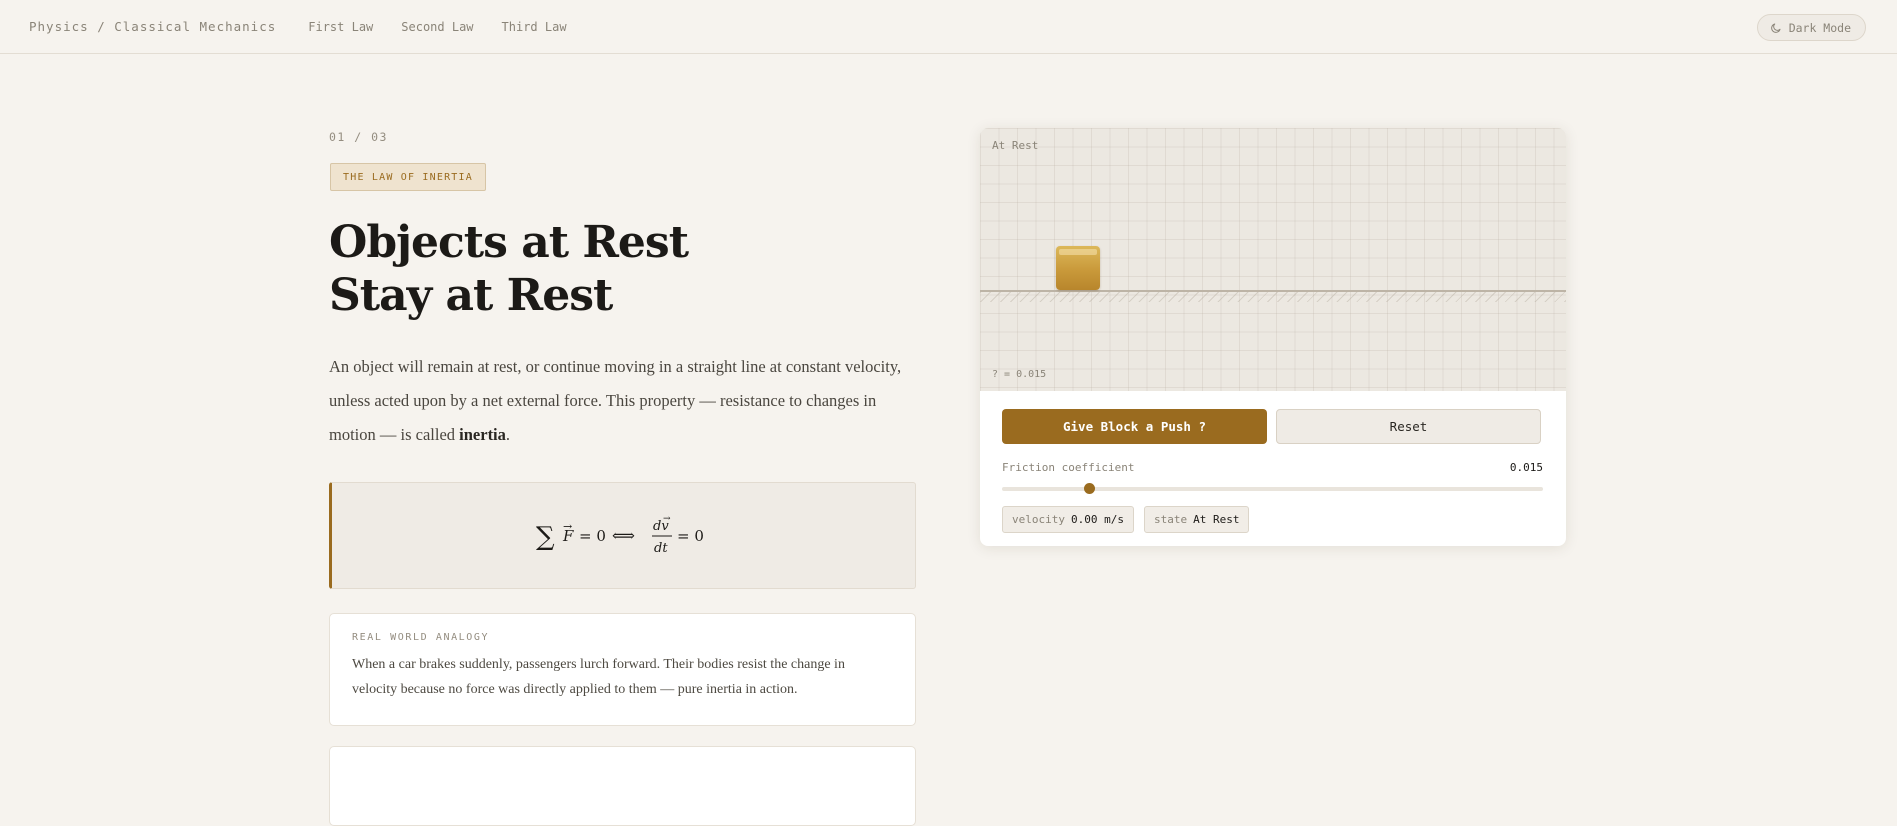 This screenshot has width=1897, height=826. Describe the element at coordinates (1408, 426) in the screenshot. I see `reset-button: Reset` at that location.